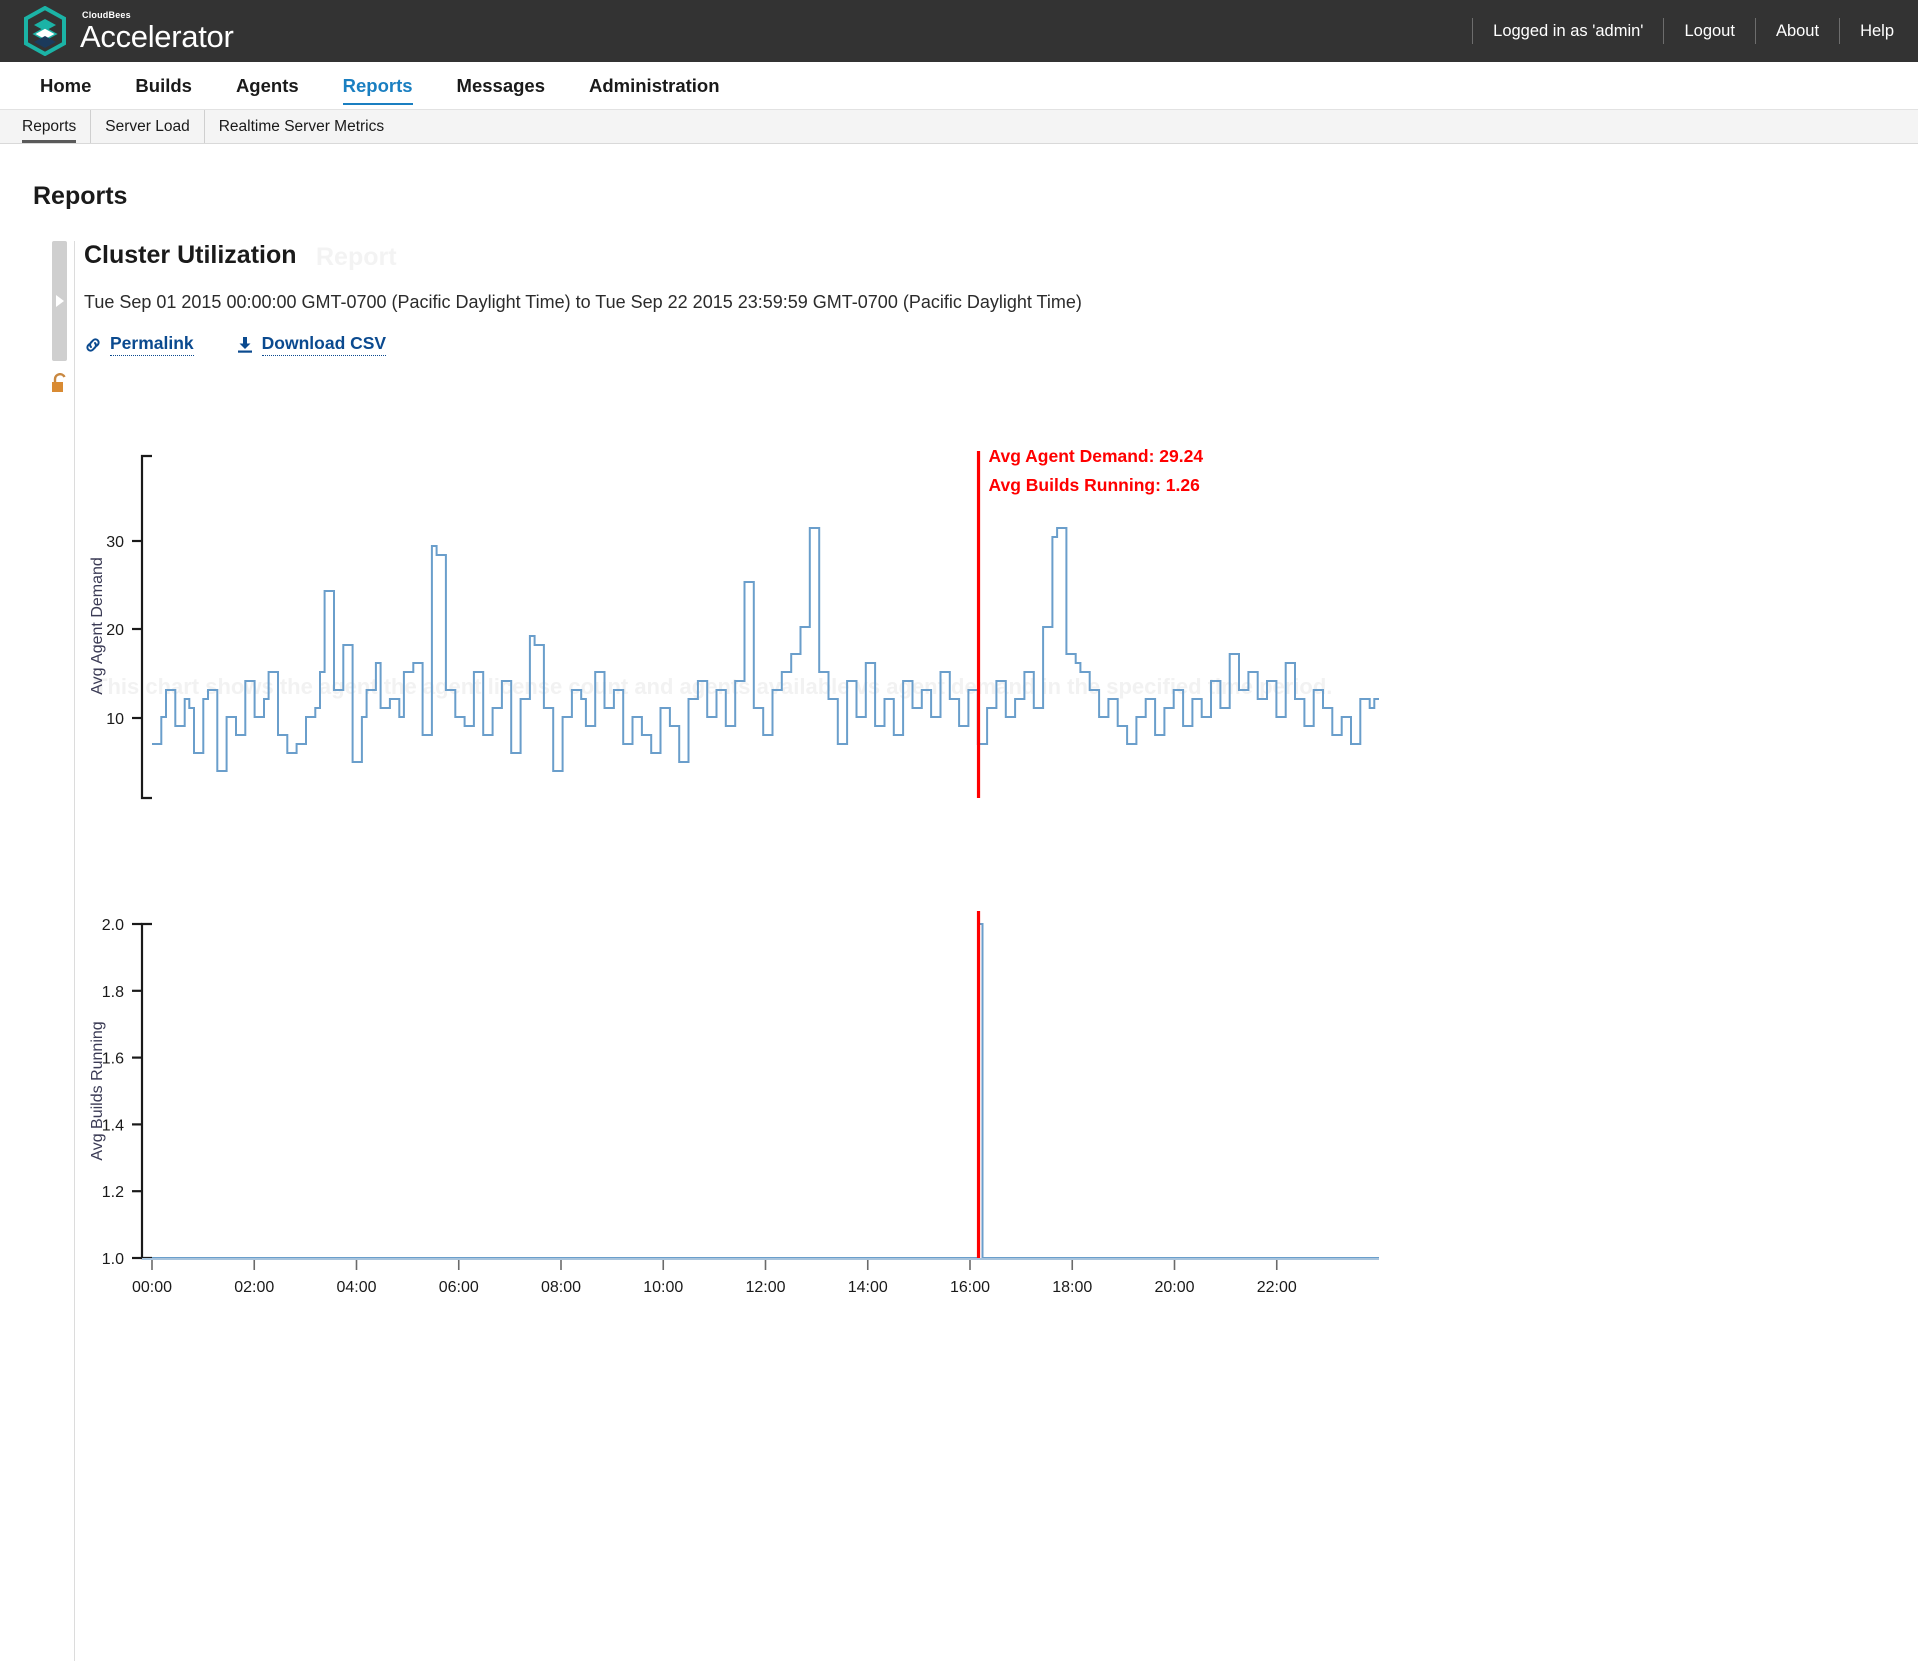 This screenshot has width=1918, height=1665. Describe the element at coordinates (254, 1287) in the screenshot. I see `x-tick-label: 02:00` at that location.